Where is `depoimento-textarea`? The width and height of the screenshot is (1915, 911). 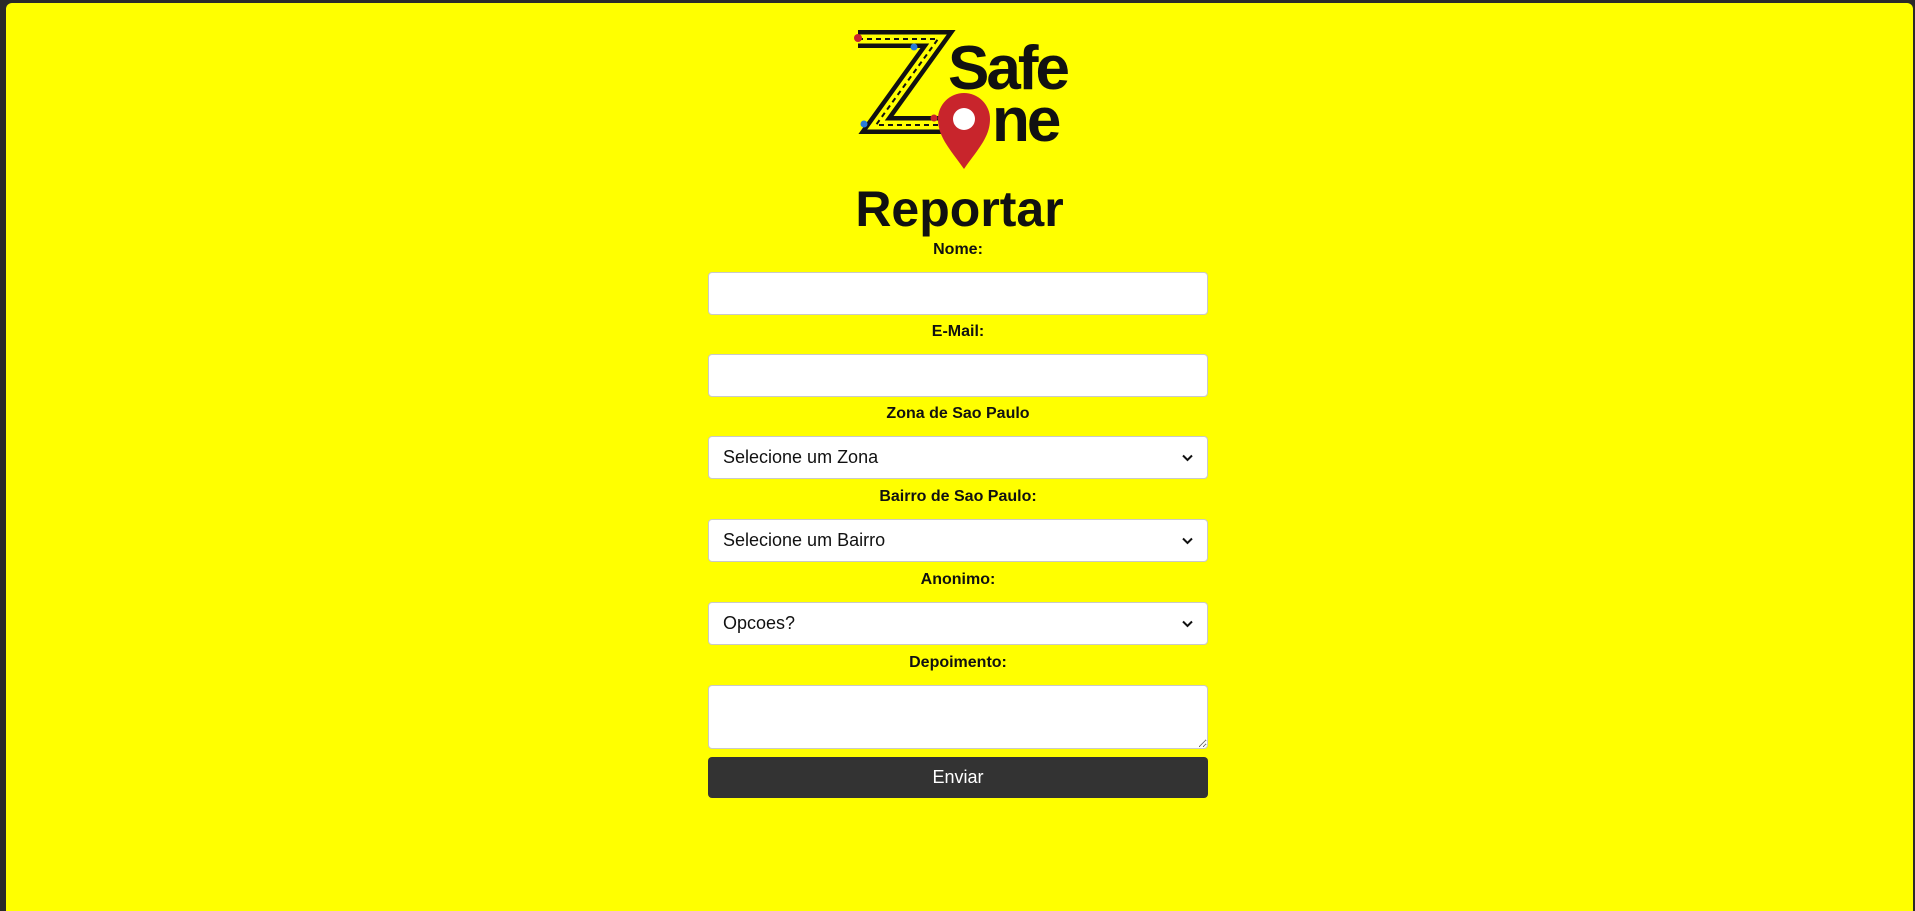
depoimento-textarea is located at coordinates (958, 717).